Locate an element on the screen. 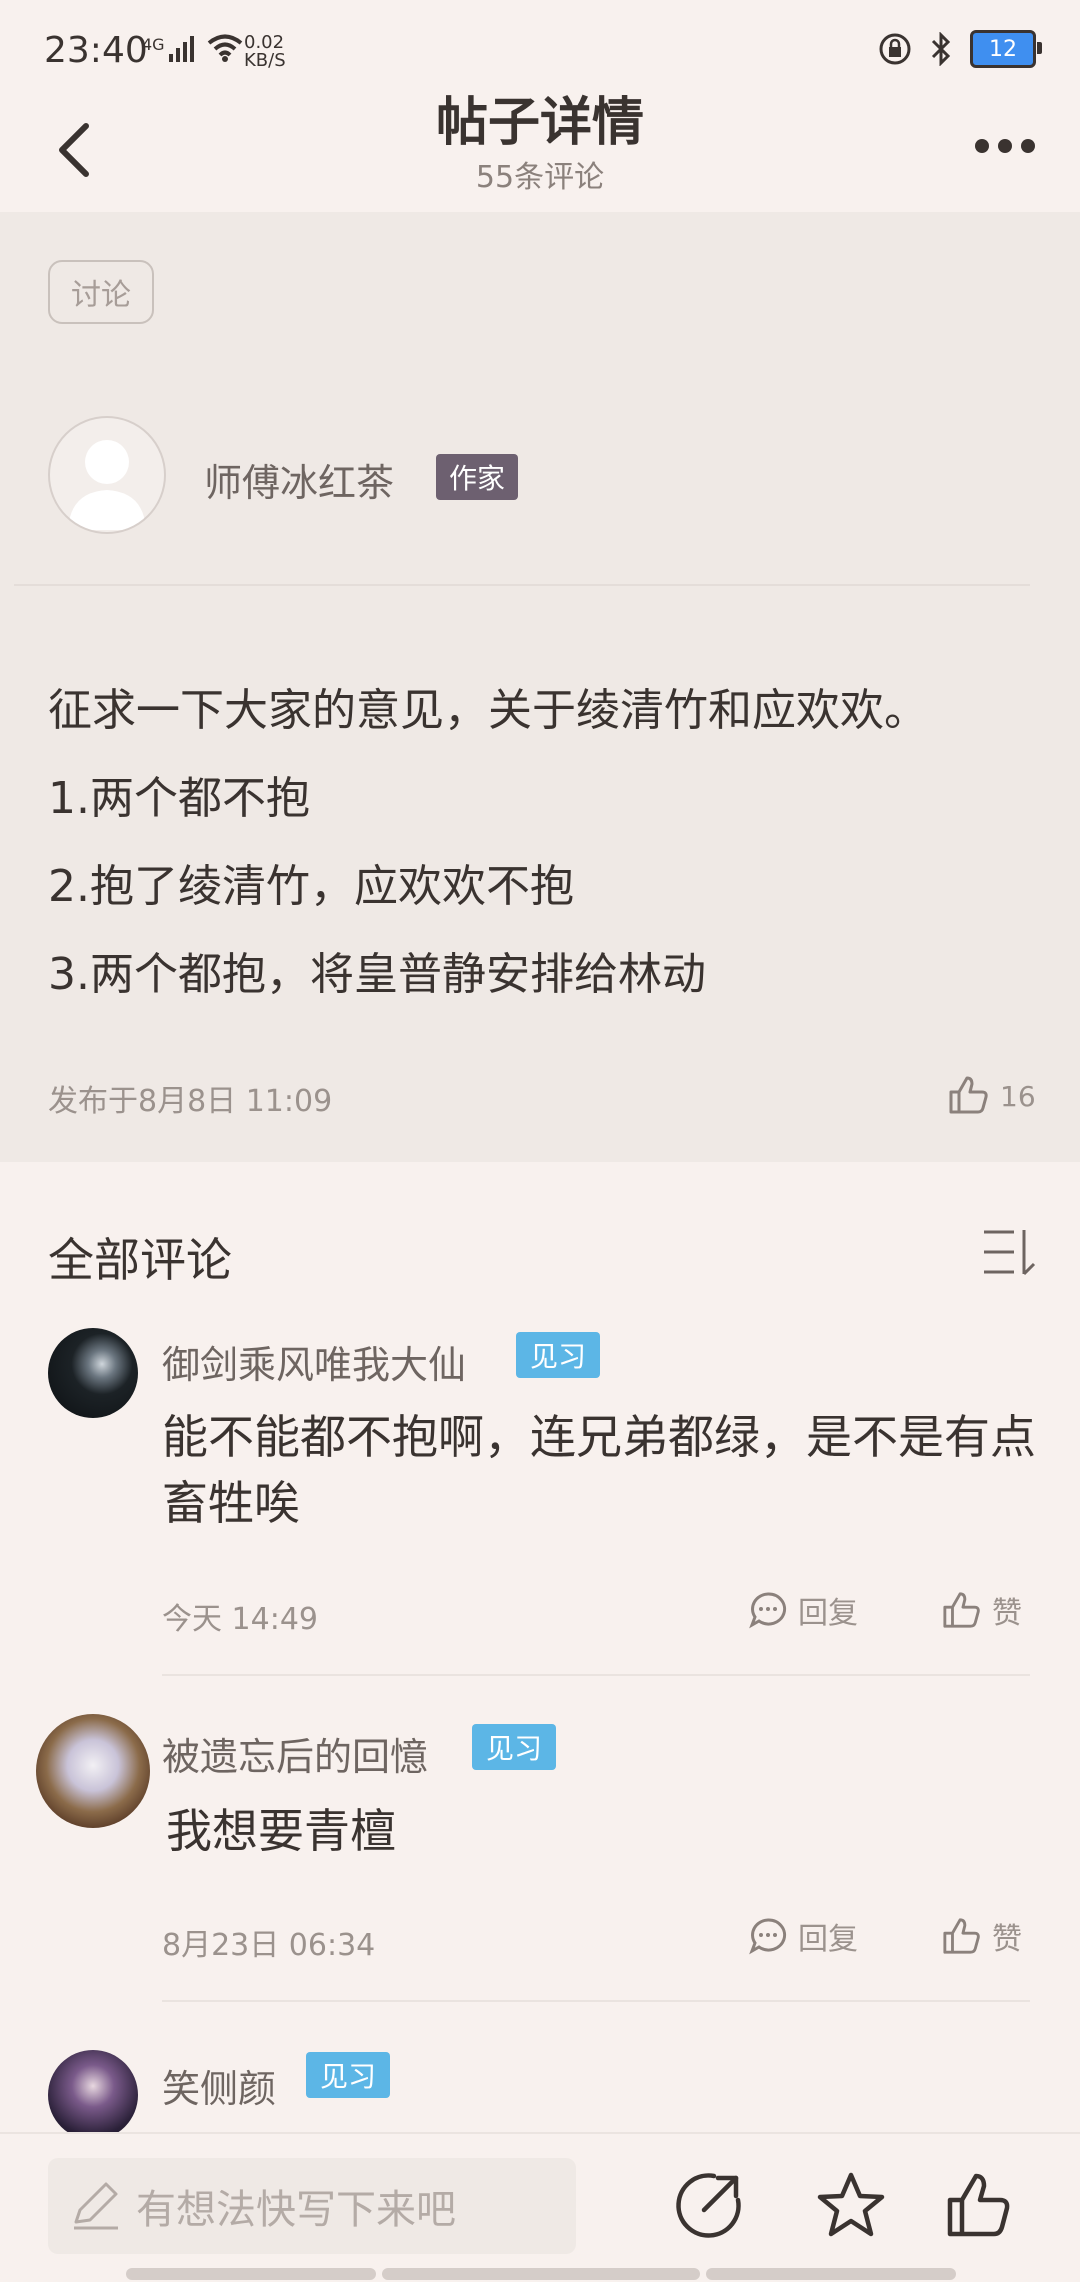  pen-icon is located at coordinates (96, 2206).